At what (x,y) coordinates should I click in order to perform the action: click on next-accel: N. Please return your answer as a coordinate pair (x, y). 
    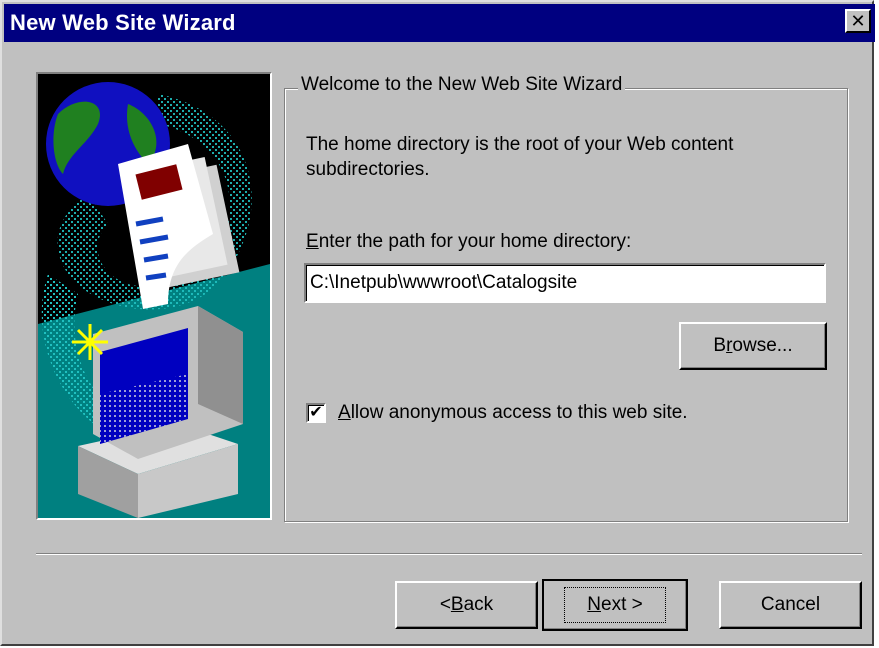
    Looking at the image, I should click on (594, 604).